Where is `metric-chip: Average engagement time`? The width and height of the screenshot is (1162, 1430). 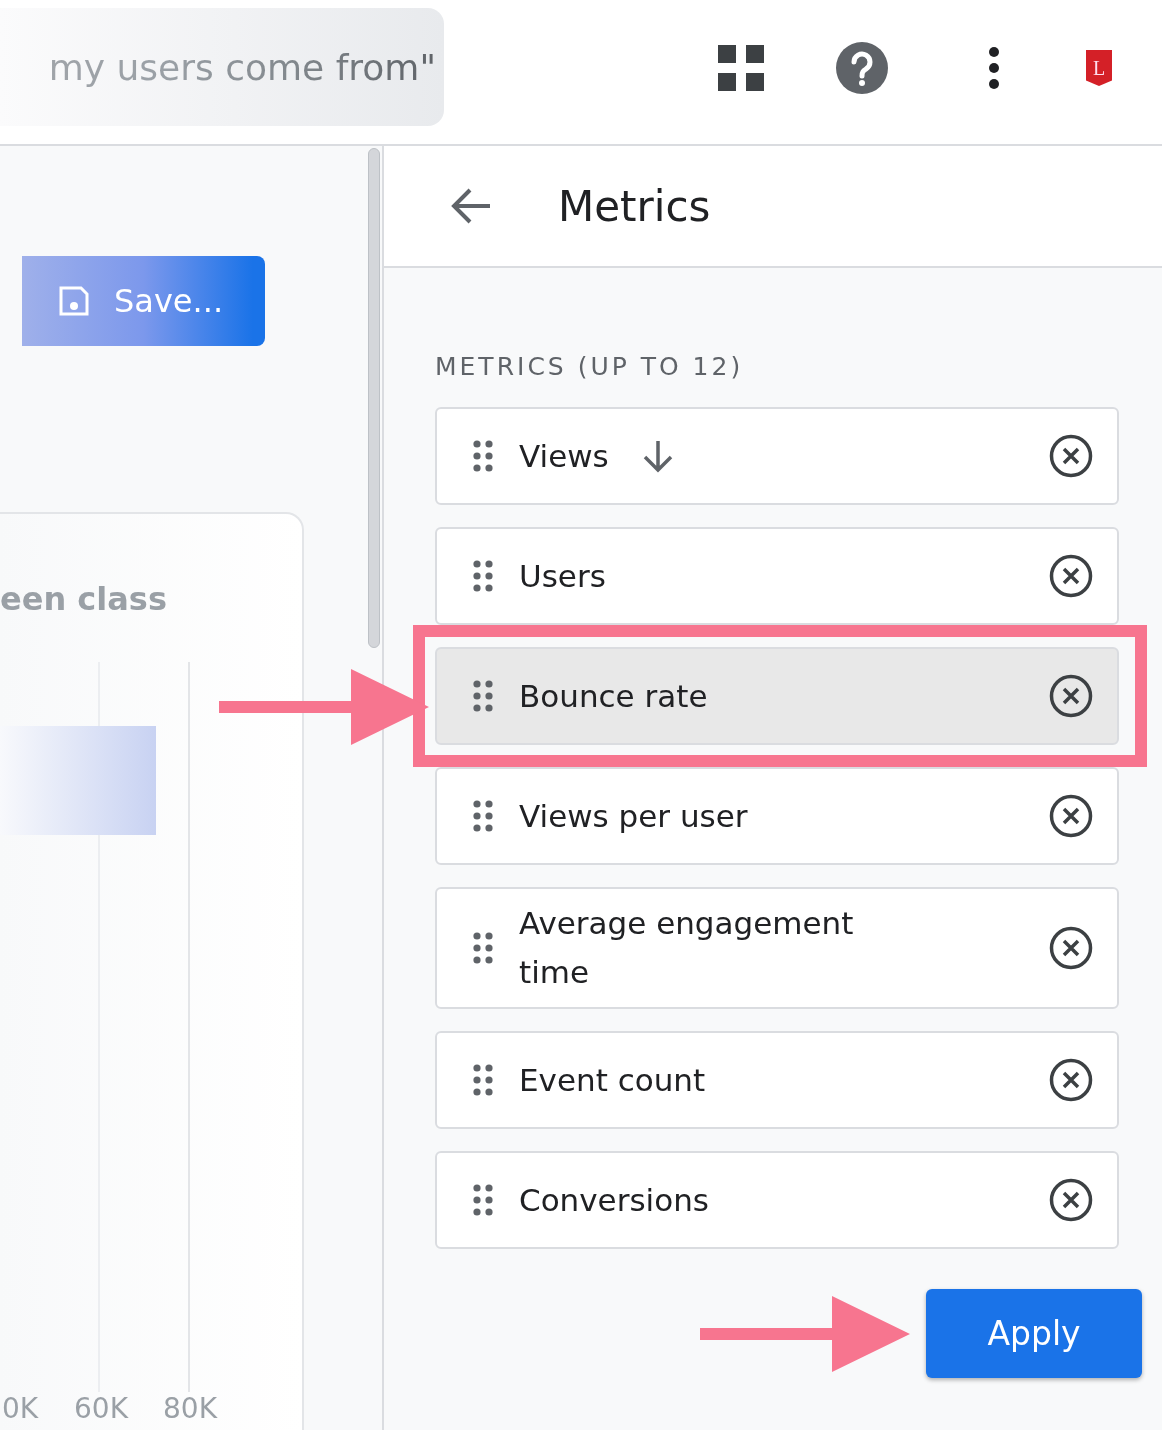 metric-chip: Average engagement time is located at coordinates (777, 948).